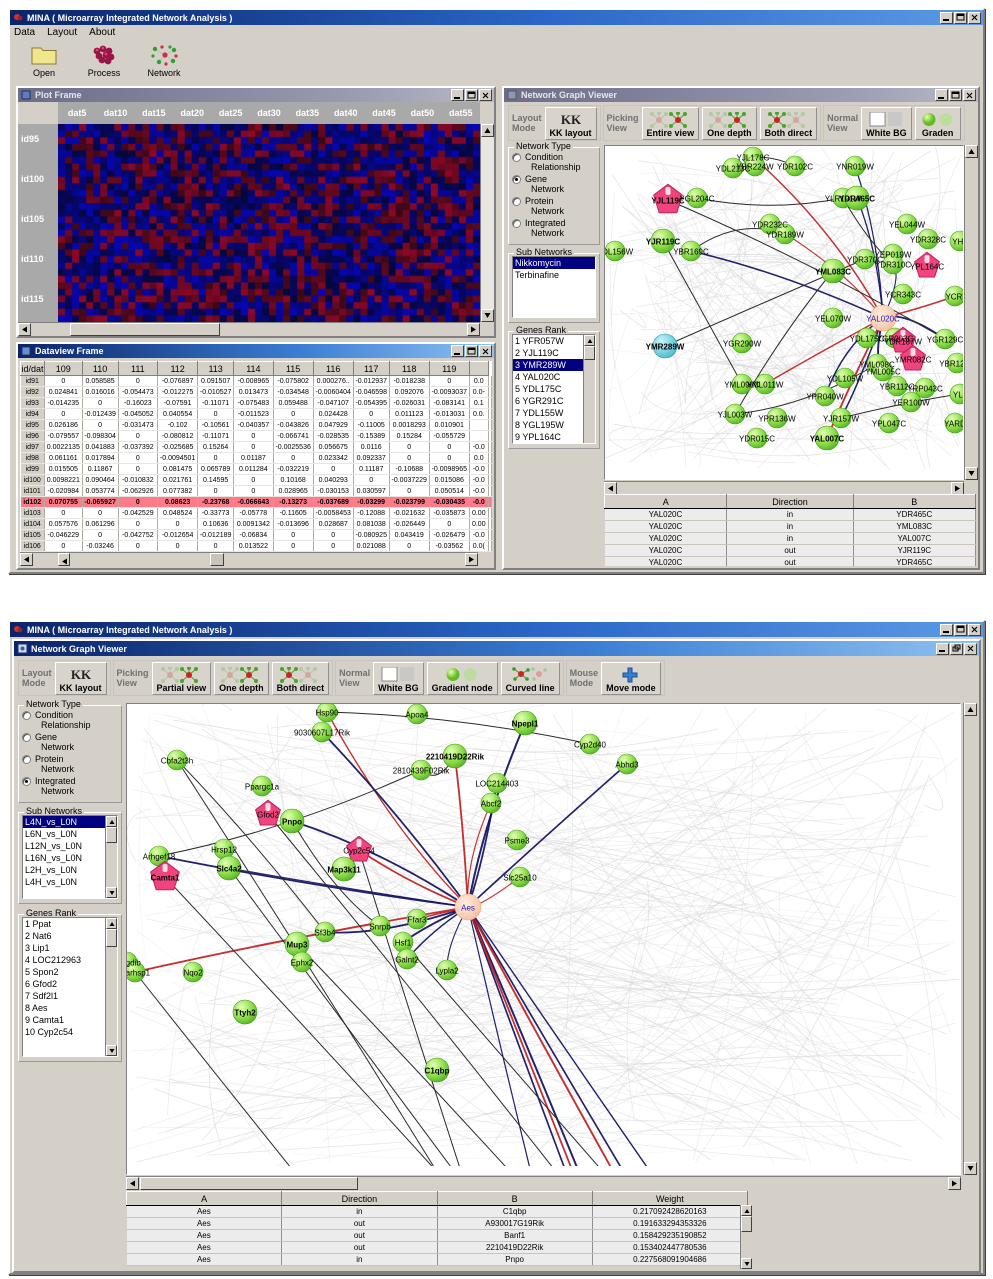  I want to click on ngv-bottom-vscroll-up, so click(970, 709).